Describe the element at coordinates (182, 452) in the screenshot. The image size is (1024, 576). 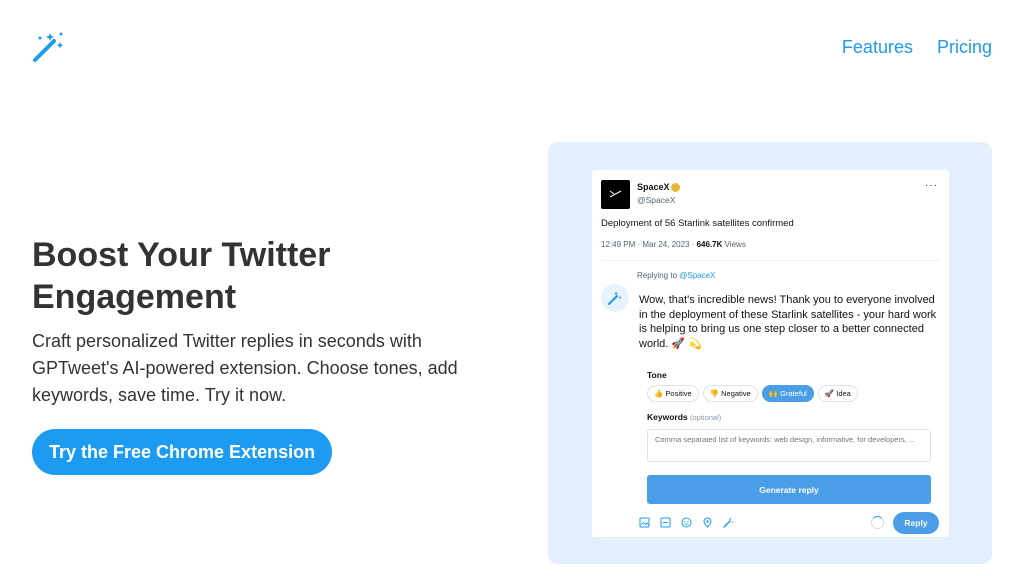
I see `try-extension-button: Try the Free Chrome Extension` at that location.